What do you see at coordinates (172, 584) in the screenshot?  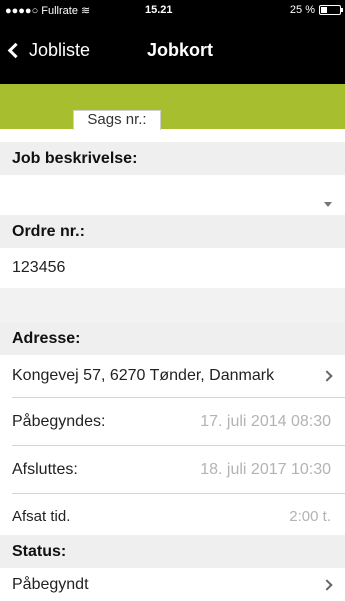 I see `status-row: Påbegyndt` at bounding box center [172, 584].